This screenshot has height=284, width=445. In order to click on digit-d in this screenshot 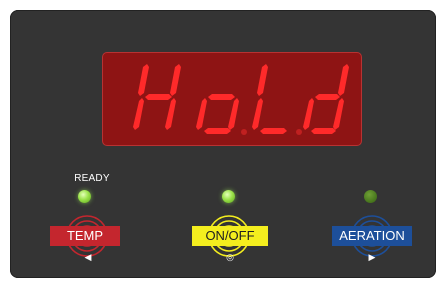, I will do `click(326, 99)`.